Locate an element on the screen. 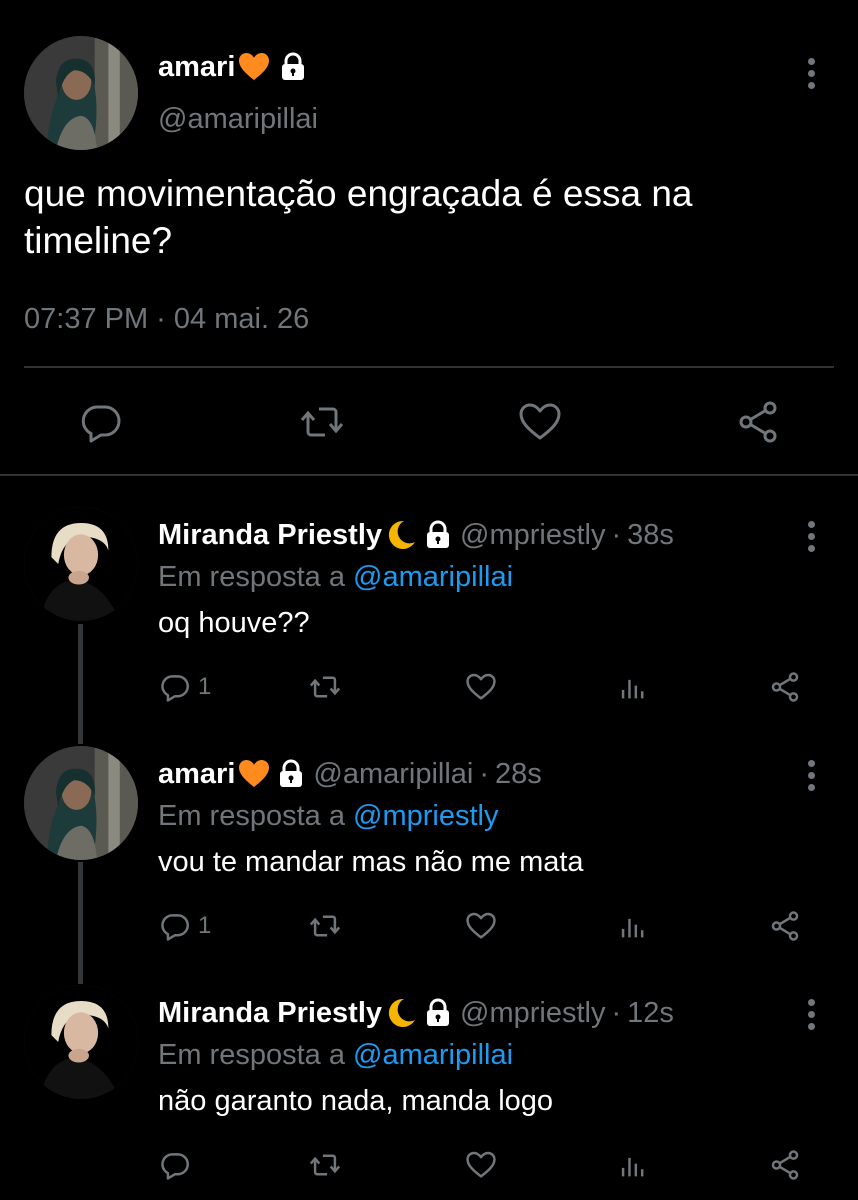 The width and height of the screenshot is (858, 1200). mention-link: @mpriestly is located at coordinates (425, 816).